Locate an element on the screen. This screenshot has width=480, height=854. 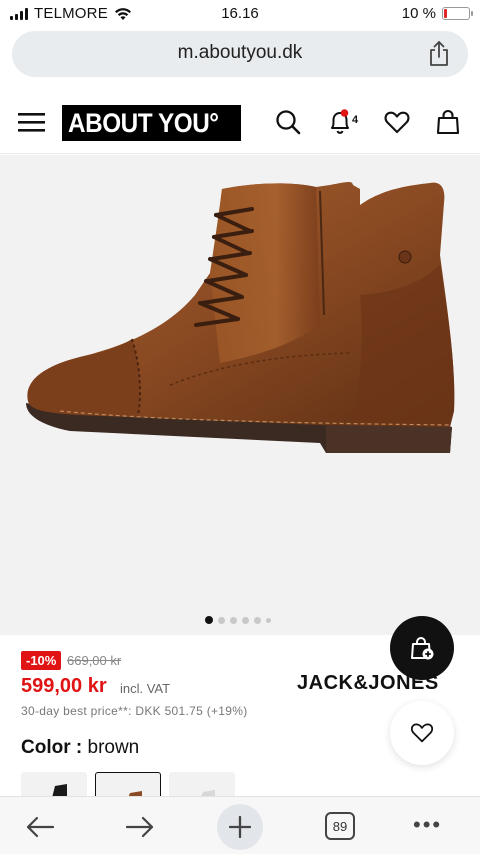
vat-note: incl. VAT is located at coordinates (145, 688).